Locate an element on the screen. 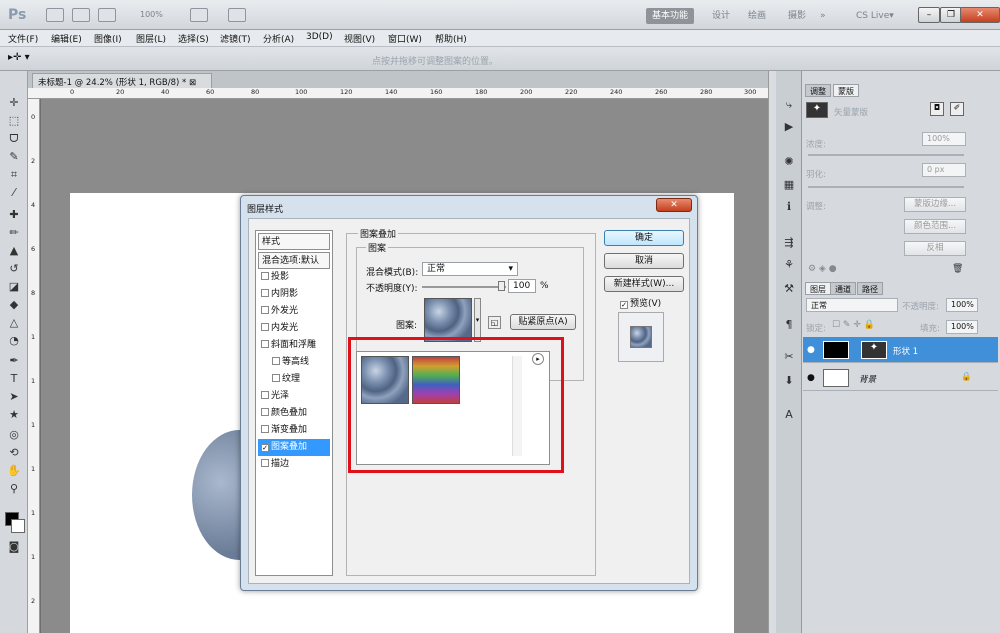 Image resolution: width=1000 pixels, height=633 pixels. ok-button: 确定 is located at coordinates (644, 238).